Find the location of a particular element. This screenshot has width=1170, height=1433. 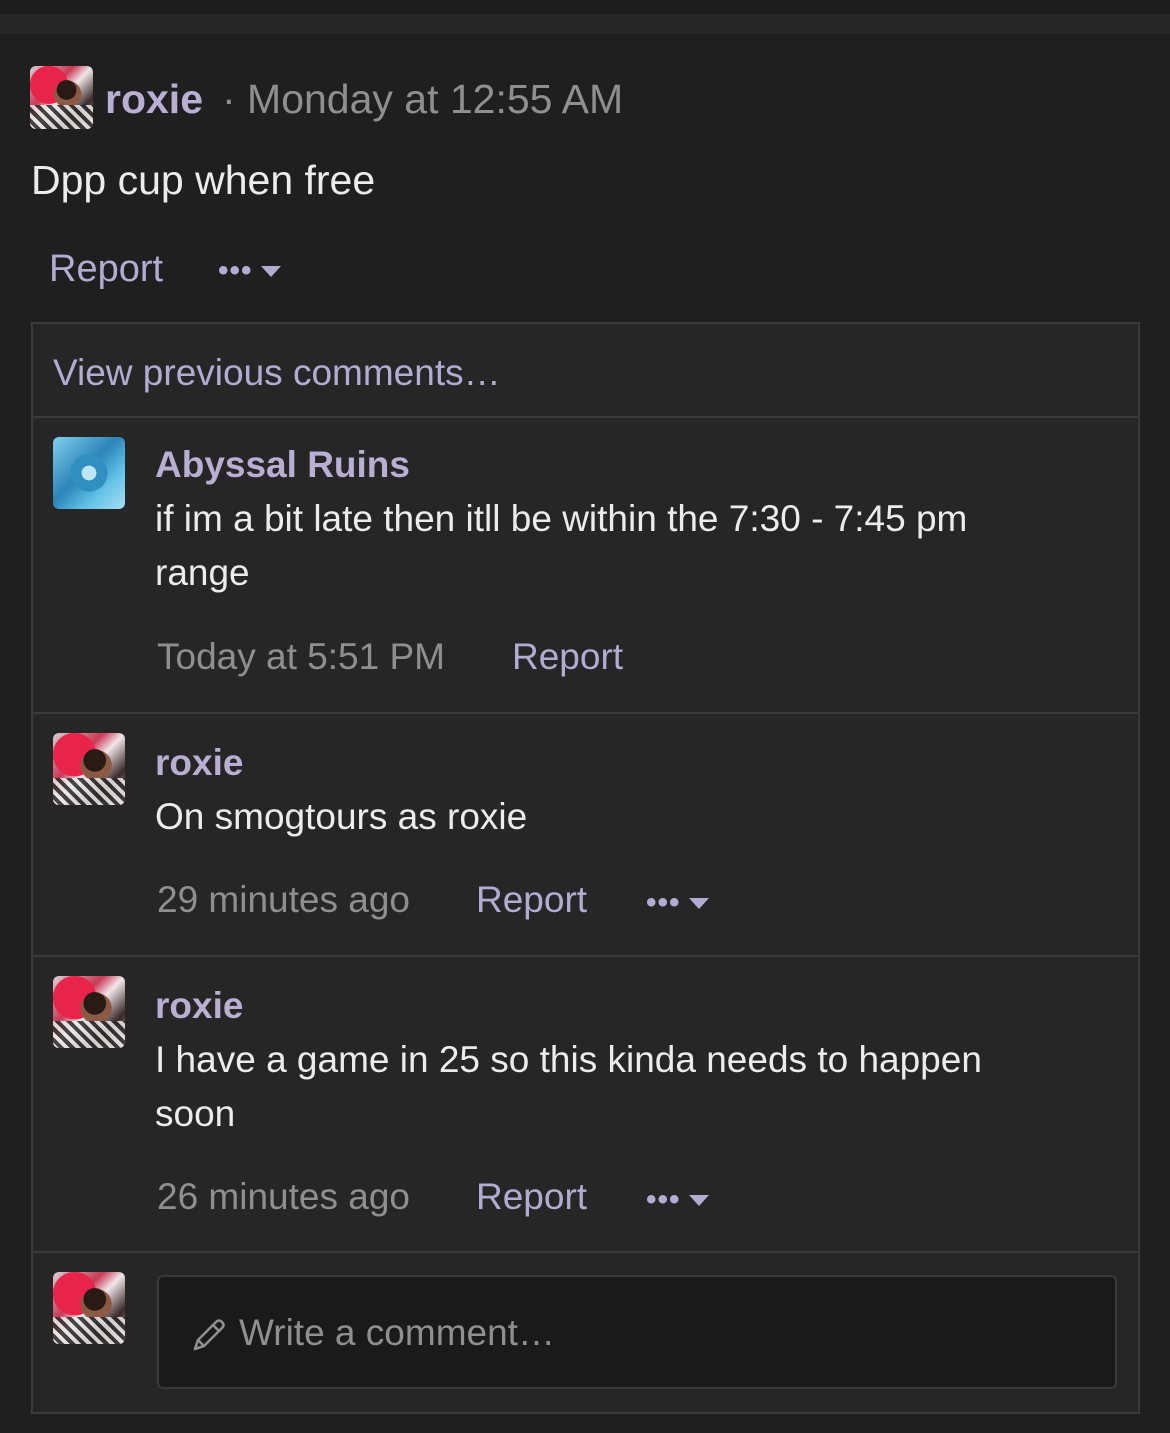

post-more-menu: ••• is located at coordinates (249, 271).